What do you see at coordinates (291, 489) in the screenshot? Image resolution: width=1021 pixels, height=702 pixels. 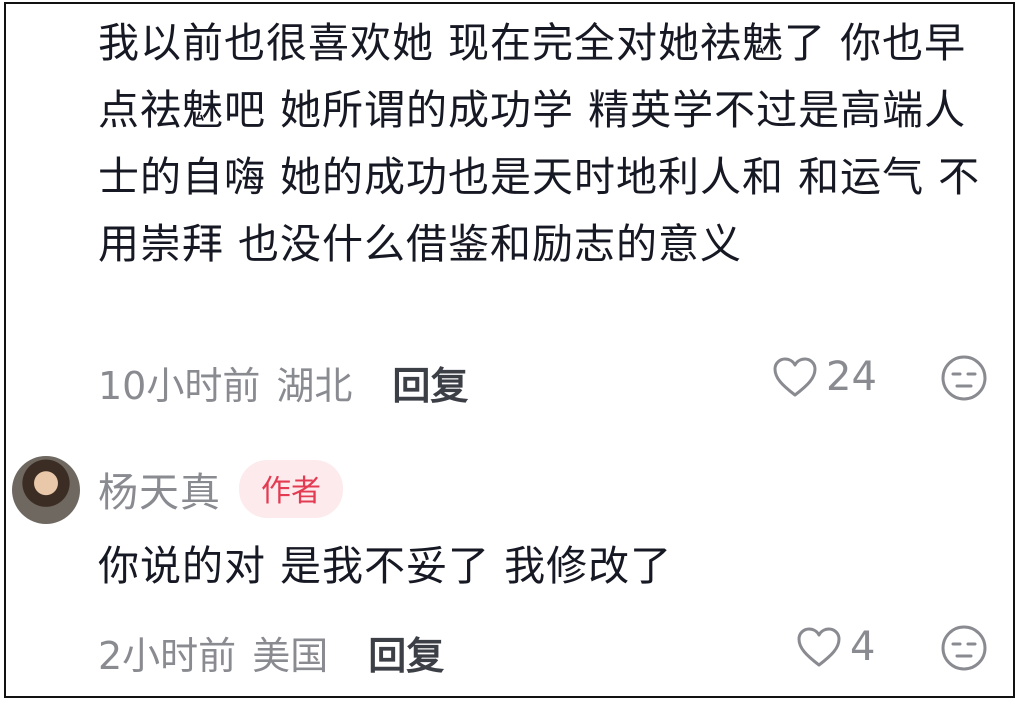 I see `author-badge: 作者` at bounding box center [291, 489].